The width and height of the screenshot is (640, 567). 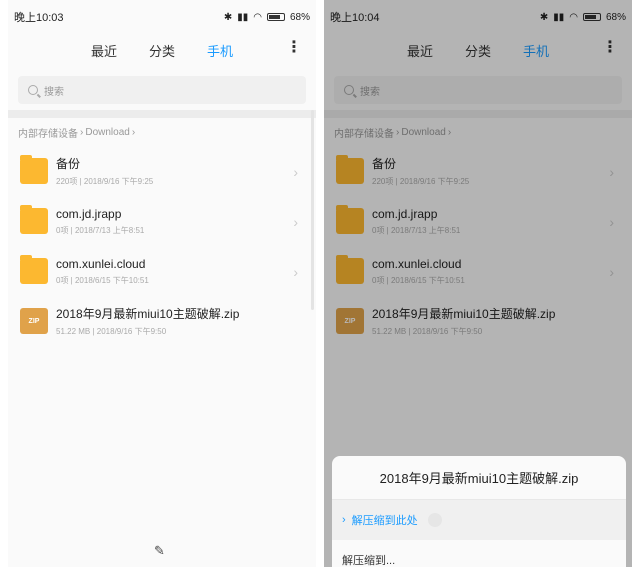 What do you see at coordinates (355, 18) in the screenshot?
I see `status-time: 晚上10:04` at bounding box center [355, 18].